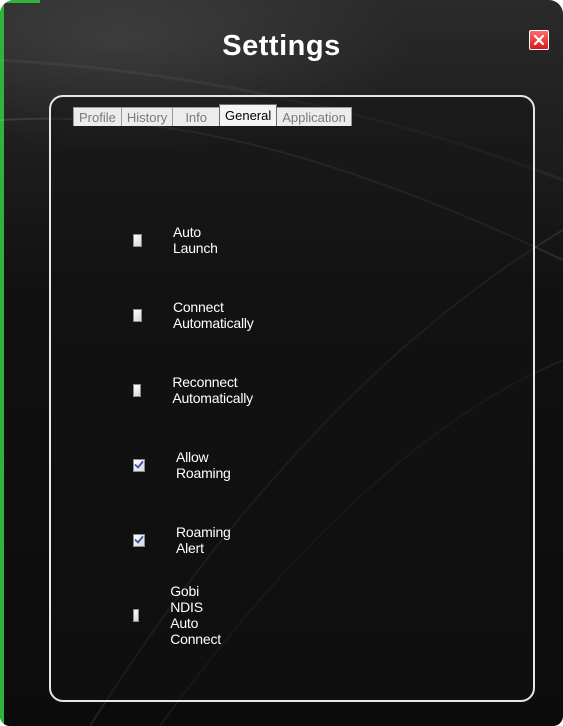 This screenshot has height=726, width=563. I want to click on close-icon, so click(539, 40).